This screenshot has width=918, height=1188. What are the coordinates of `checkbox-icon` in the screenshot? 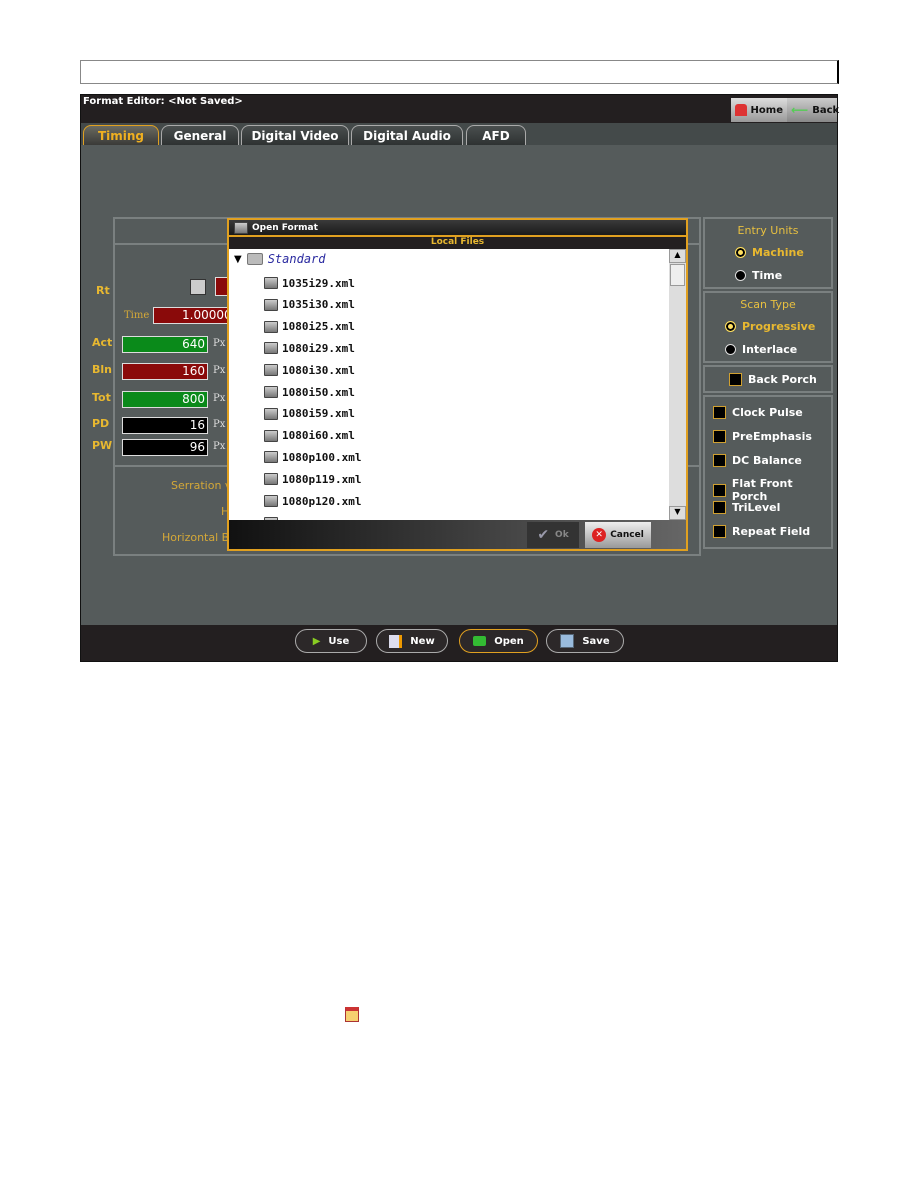 It's located at (719, 490).